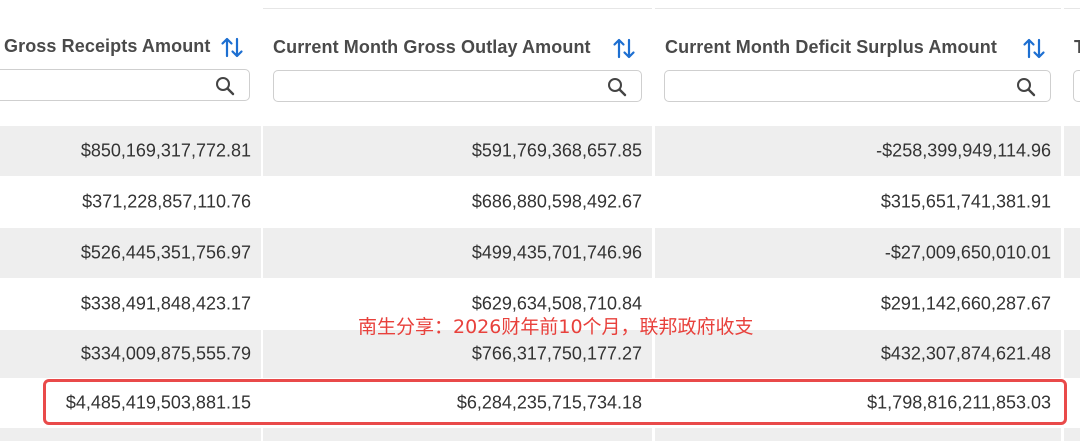 The image size is (1080, 441). What do you see at coordinates (556, 201) in the screenshot?
I see `outlay-value: $686,880,598,492.67` at bounding box center [556, 201].